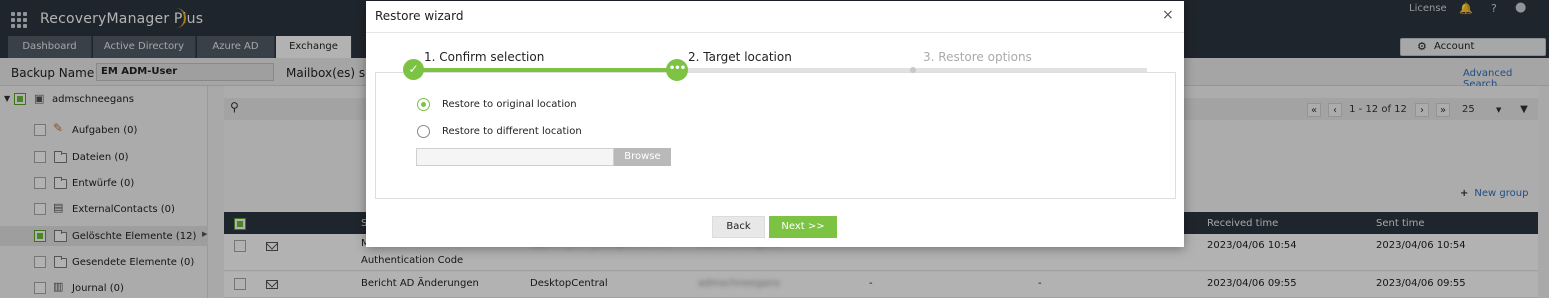  Describe the element at coordinates (913, 70) in the screenshot. I see `pending-step-dot` at that location.